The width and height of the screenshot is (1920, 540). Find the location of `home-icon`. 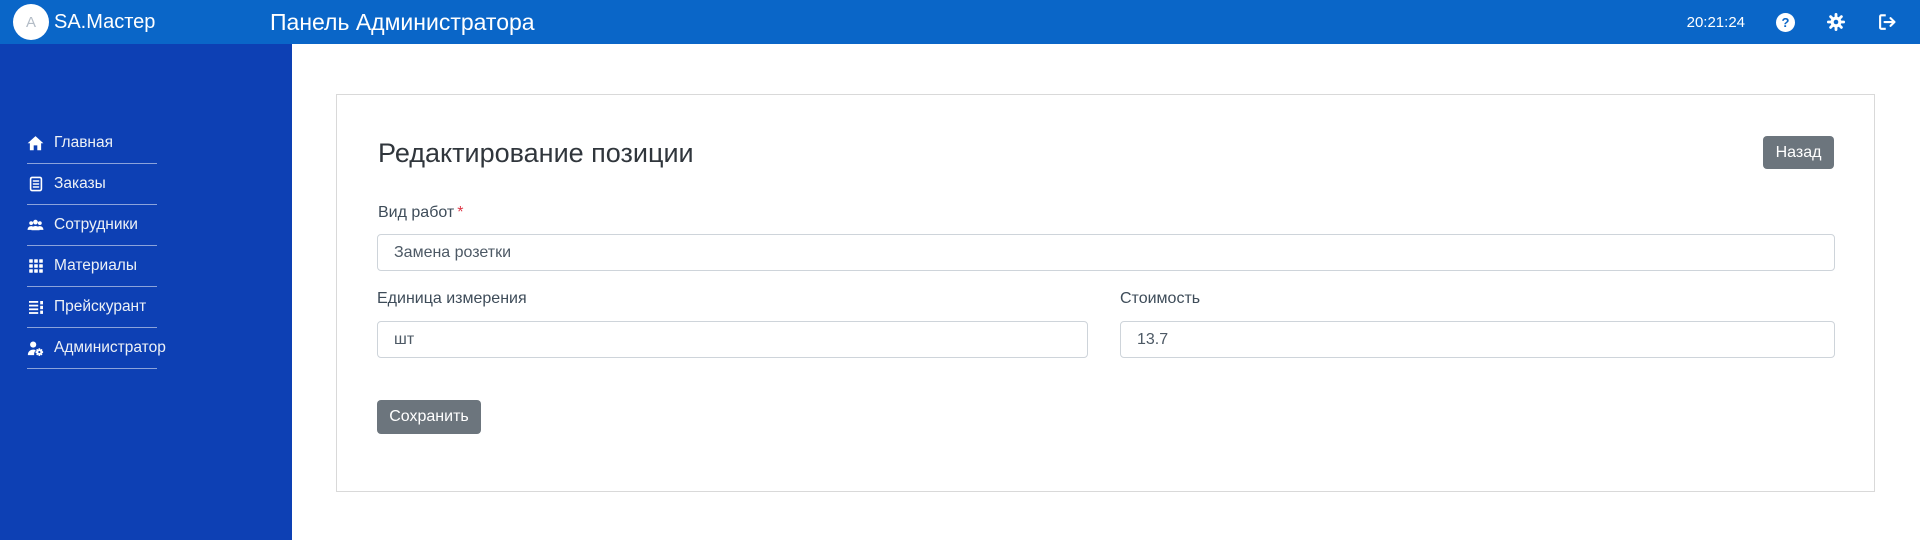

home-icon is located at coordinates (35, 143).